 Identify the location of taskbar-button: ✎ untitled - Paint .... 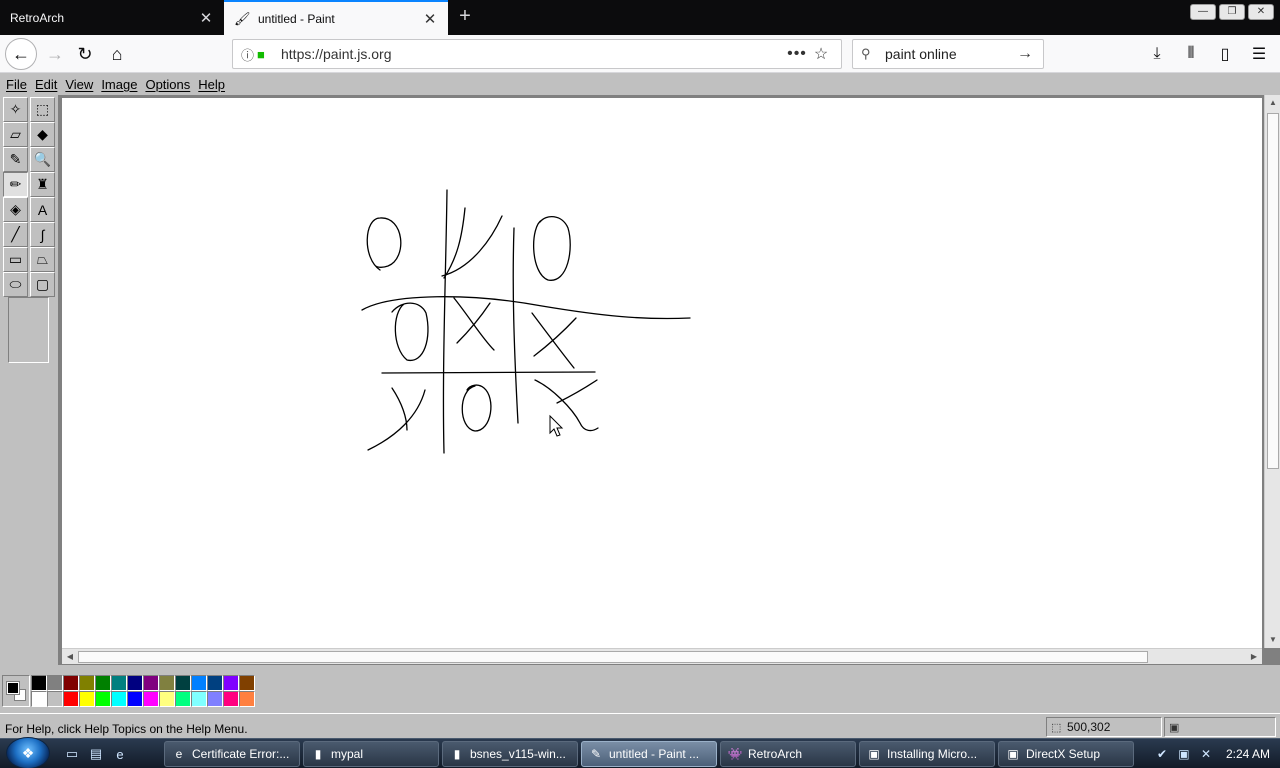
(649, 754).